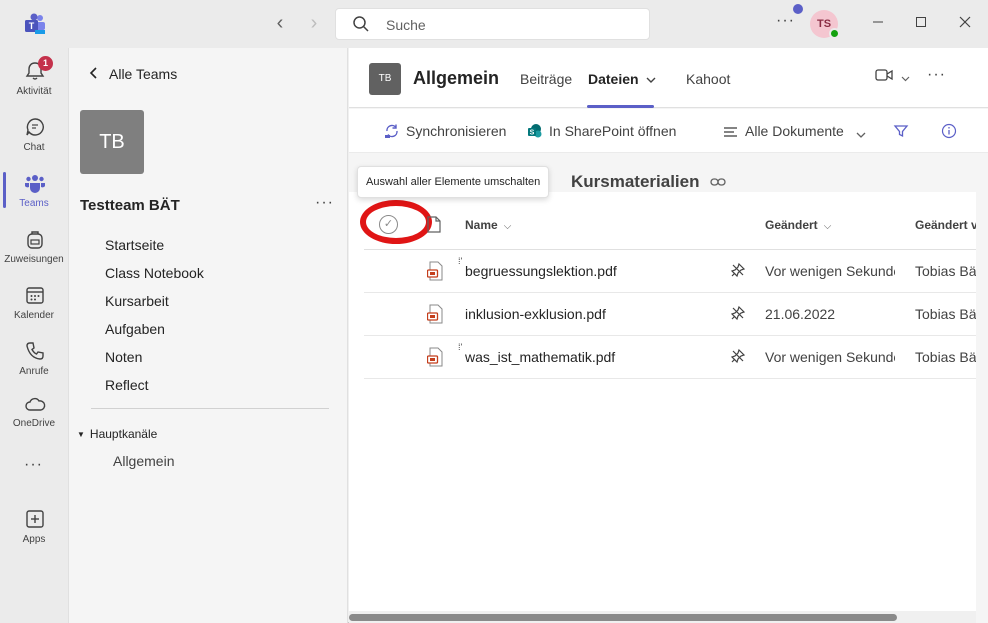 The width and height of the screenshot is (988, 623). What do you see at coordinates (921, 24) in the screenshot?
I see `maximize-icon` at bounding box center [921, 24].